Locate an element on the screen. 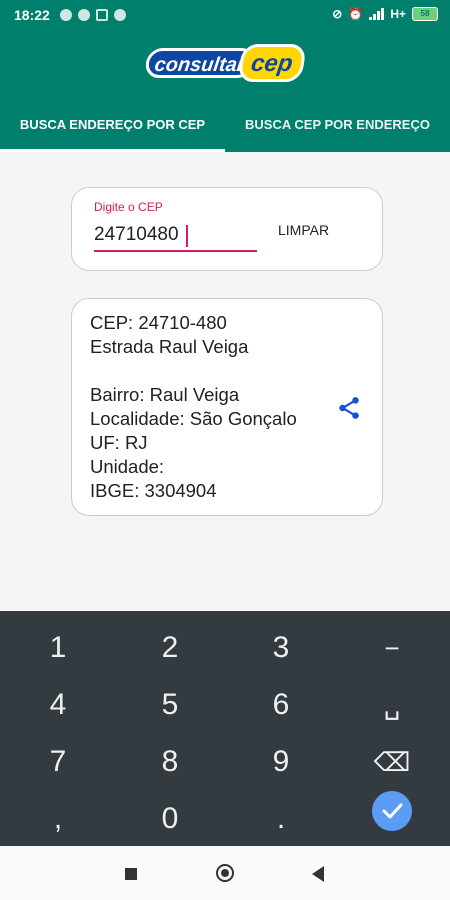 The width and height of the screenshot is (450, 900). cep-search-card: Digite o CEP LIMPAR is located at coordinates (227, 229).